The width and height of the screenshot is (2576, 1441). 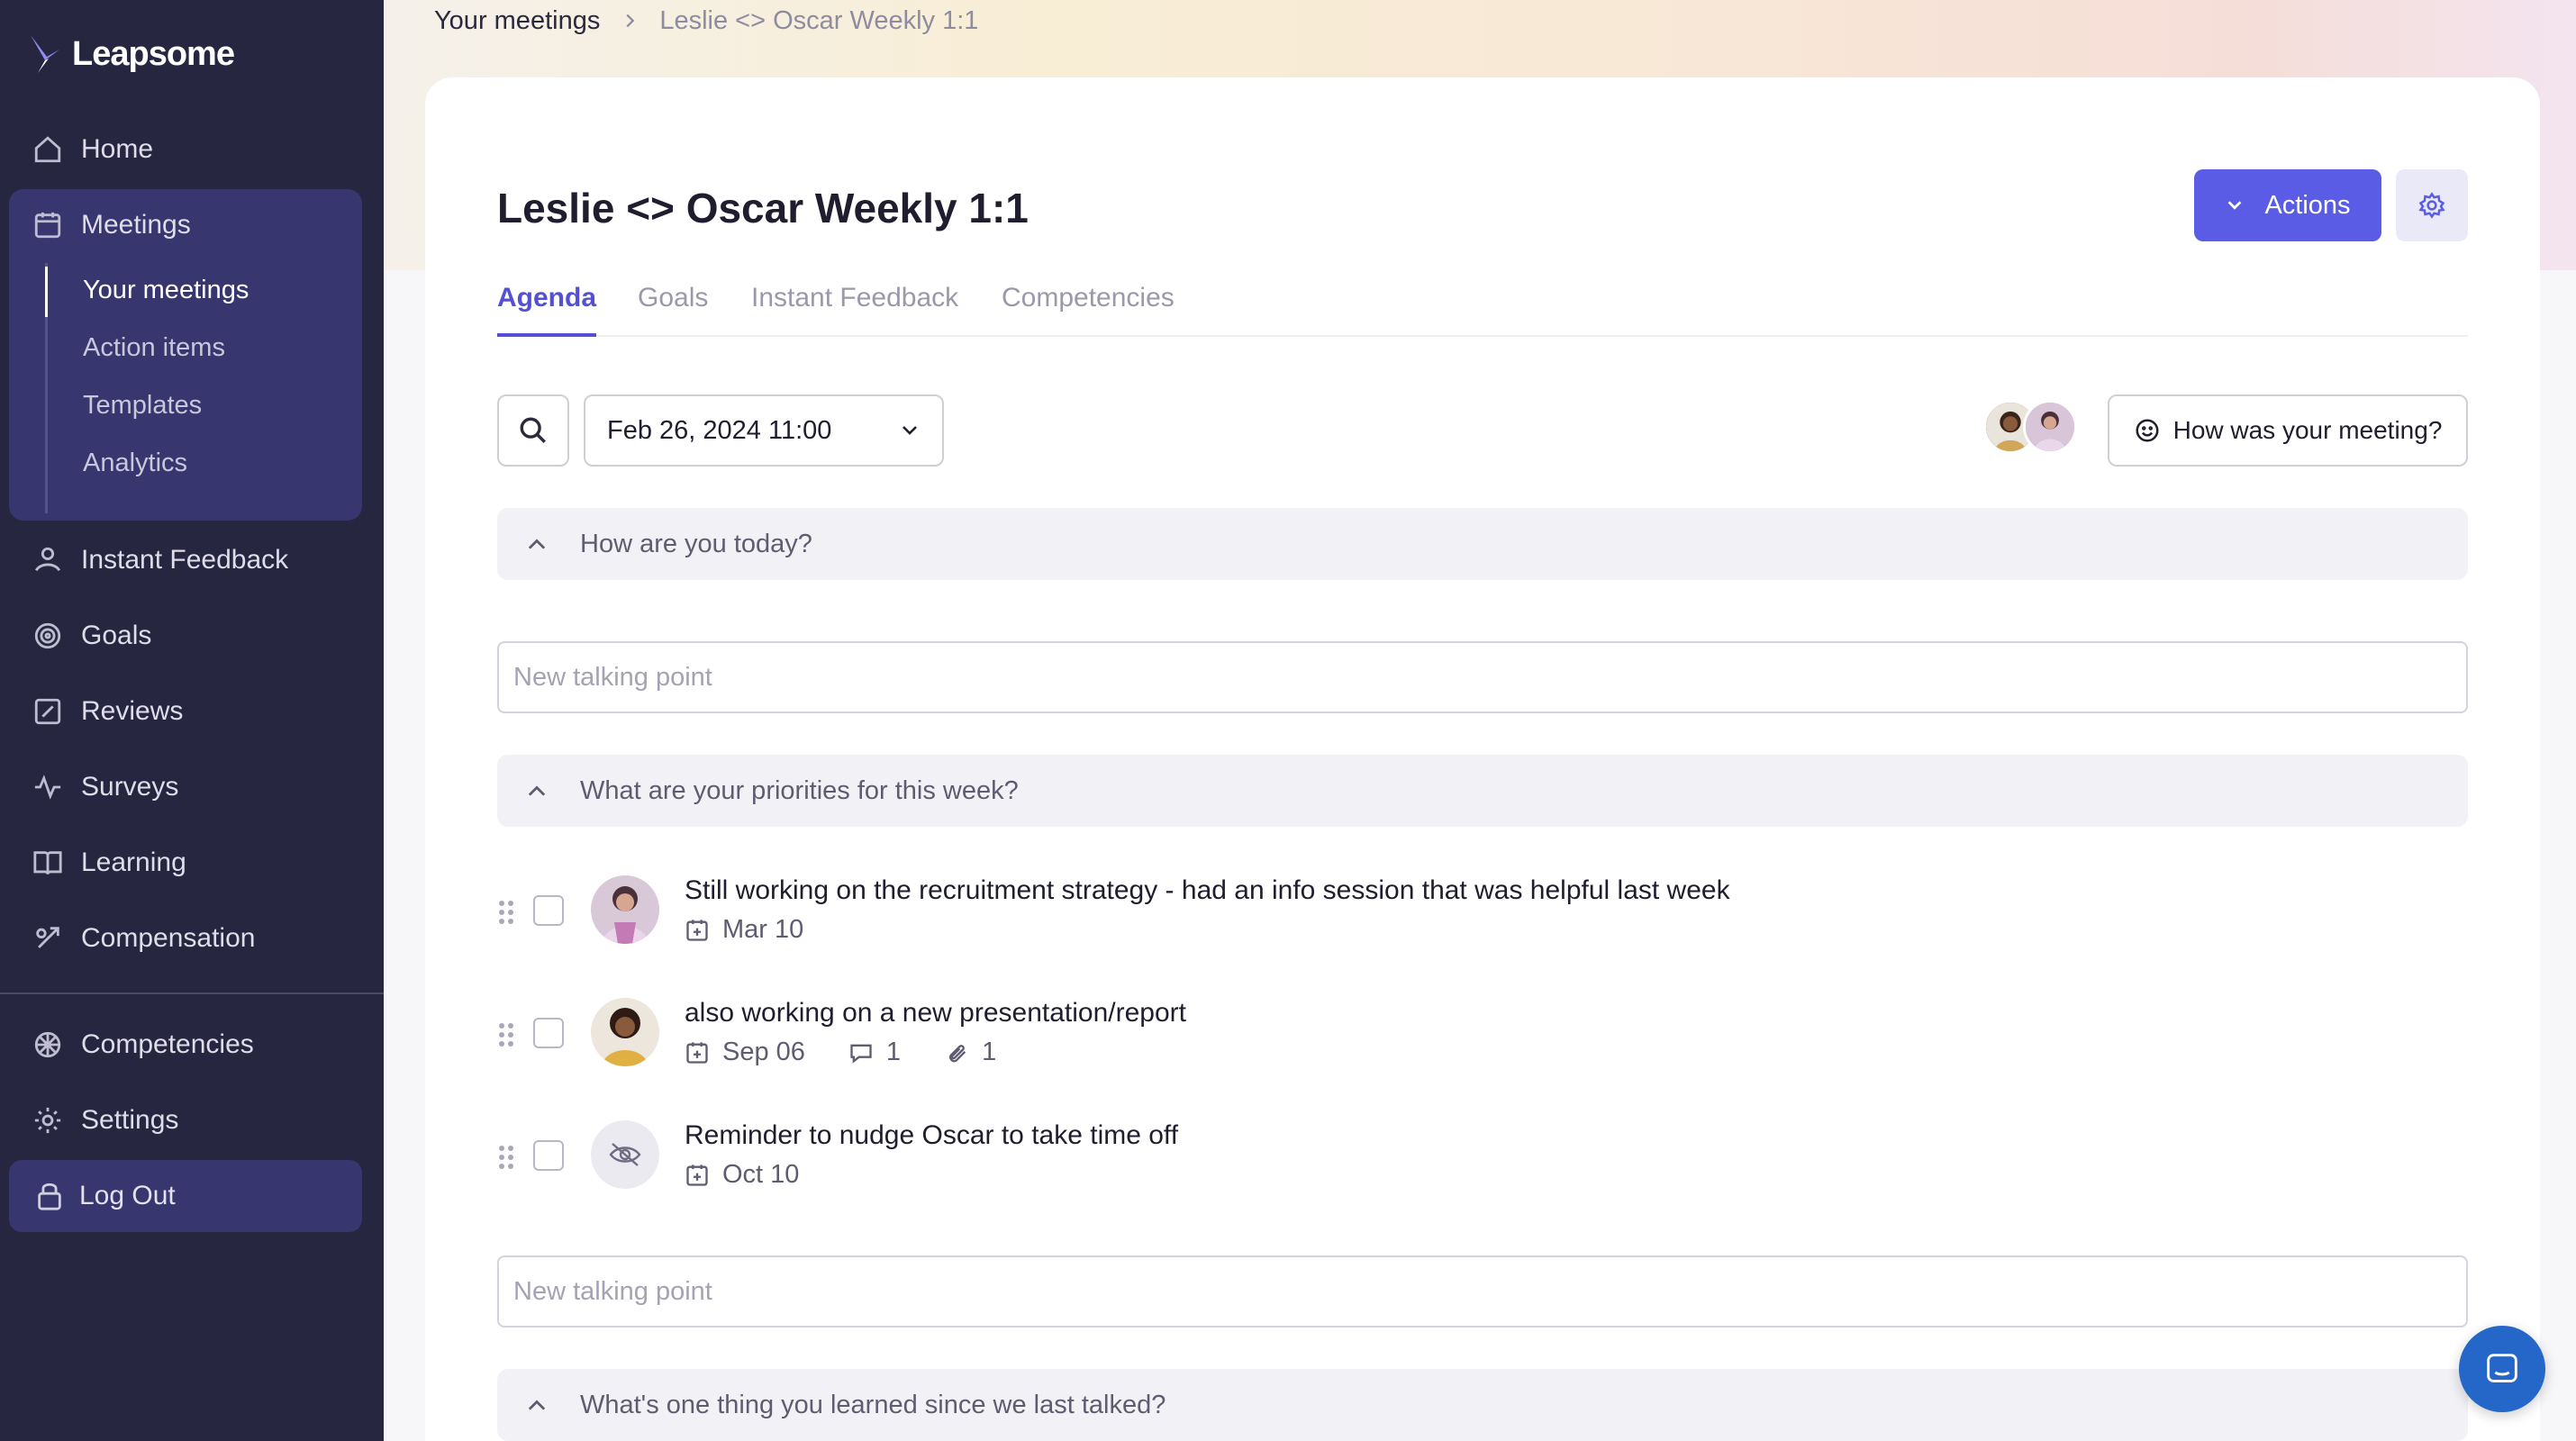 I want to click on chevron-right-icon, so click(x=630, y=21).